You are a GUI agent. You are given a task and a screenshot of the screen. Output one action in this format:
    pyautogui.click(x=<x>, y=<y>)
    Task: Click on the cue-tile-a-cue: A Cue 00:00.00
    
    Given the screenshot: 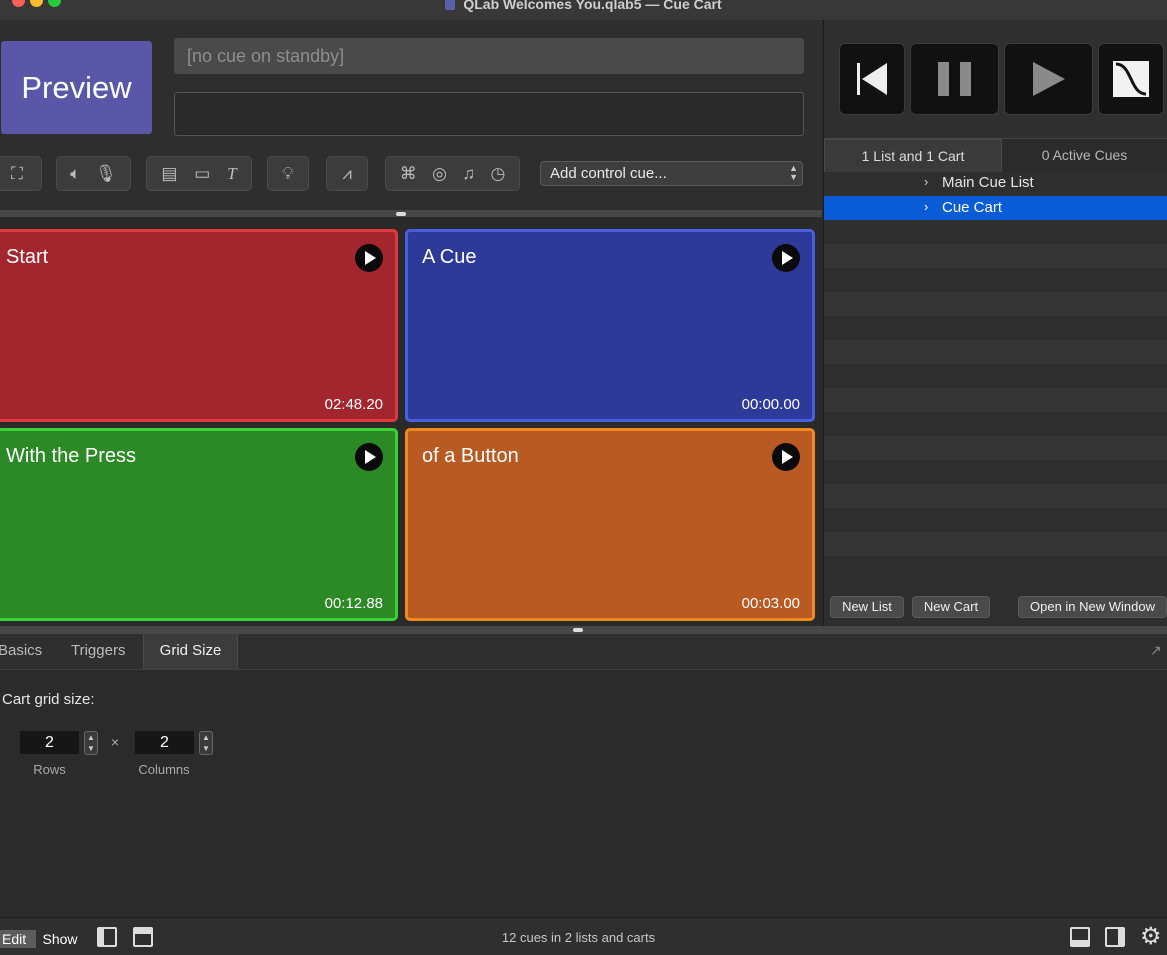 What is the action you would take?
    pyautogui.click(x=610, y=325)
    